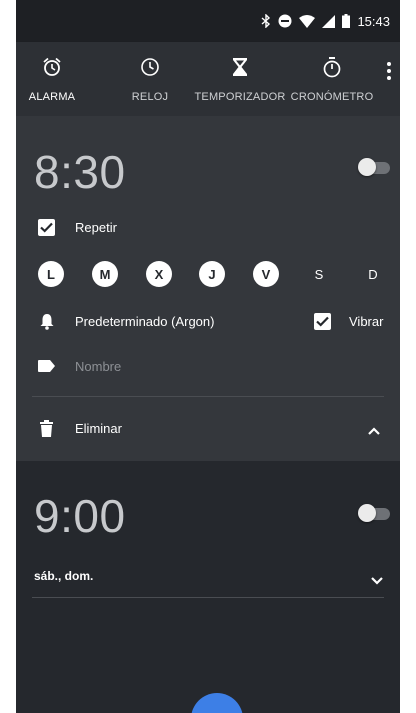 The height and width of the screenshot is (713, 416). Describe the element at coordinates (98, 366) in the screenshot. I see `alarm-name-input: Nombre` at that location.